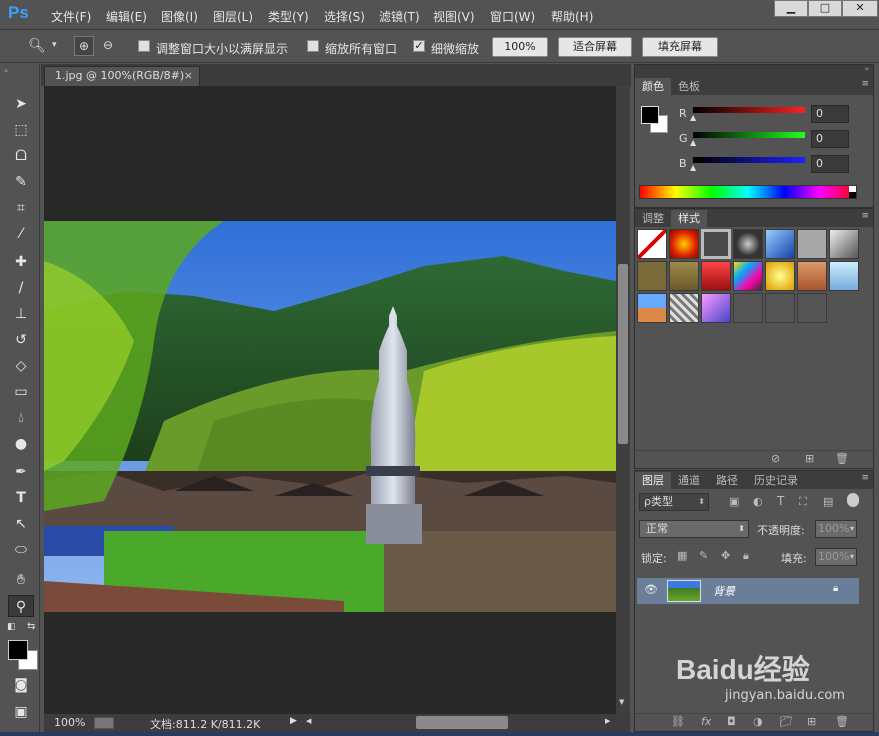 The image size is (879, 736). I want to click on scroll-right-icon: ▶, so click(607, 721).